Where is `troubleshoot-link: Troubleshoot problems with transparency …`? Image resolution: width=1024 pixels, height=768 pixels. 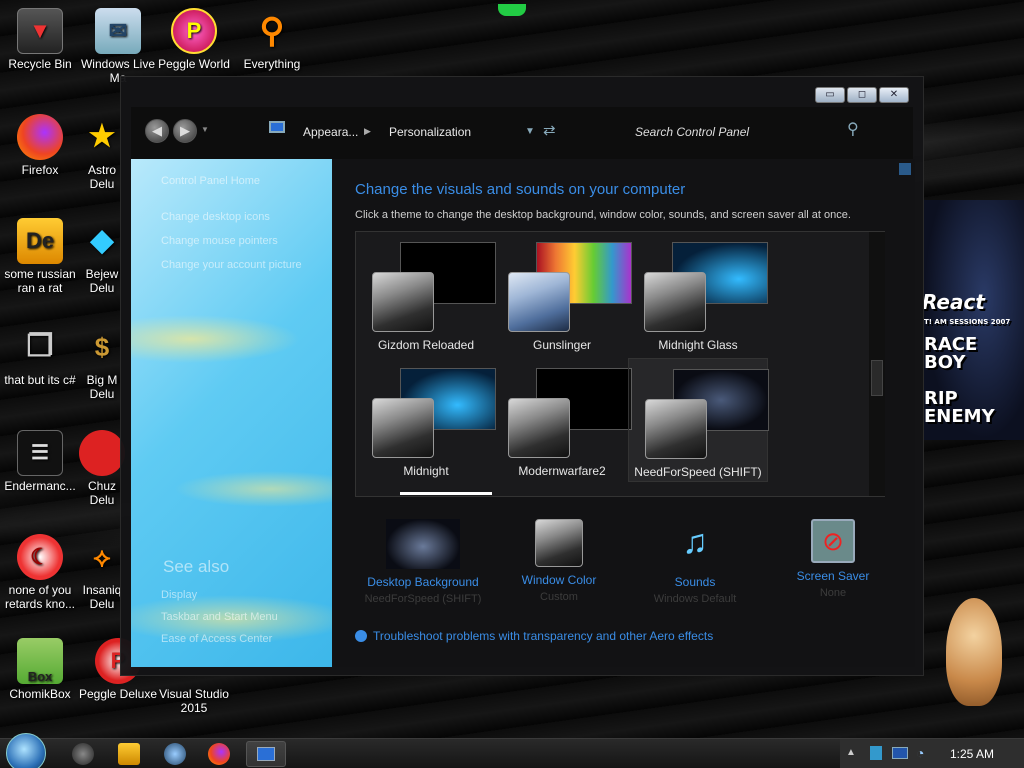 troubleshoot-link: Troubleshoot problems with transparency … is located at coordinates (534, 636).